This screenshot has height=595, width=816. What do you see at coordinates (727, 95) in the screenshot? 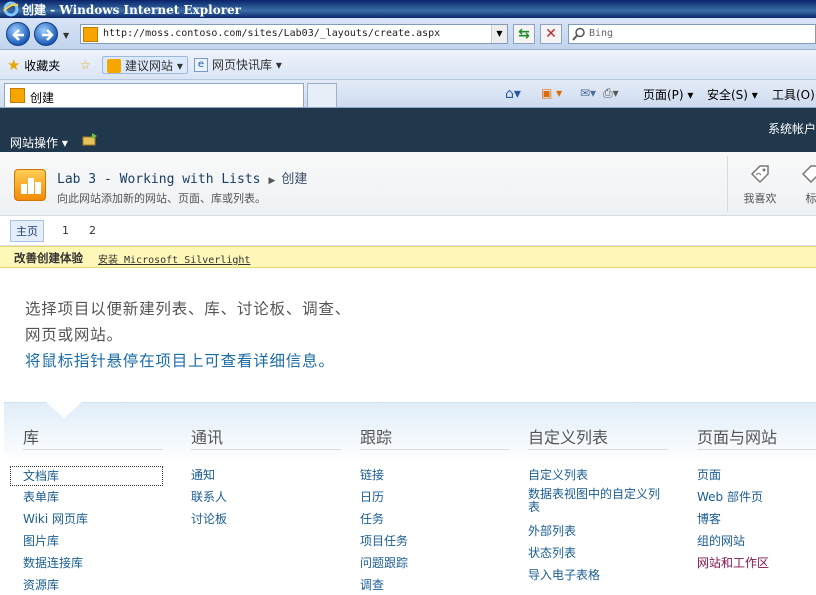
I see `safety-menu-label: 安全(S)` at bounding box center [727, 95].